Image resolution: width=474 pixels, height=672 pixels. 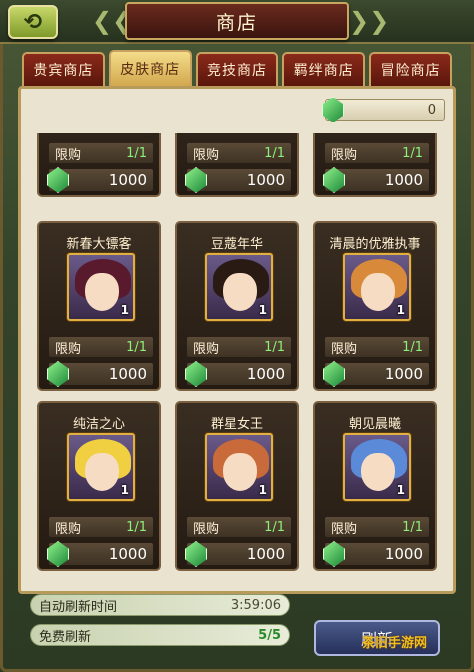 I want to click on tab-vip-shop: 贵宾商店, so click(x=63, y=69).